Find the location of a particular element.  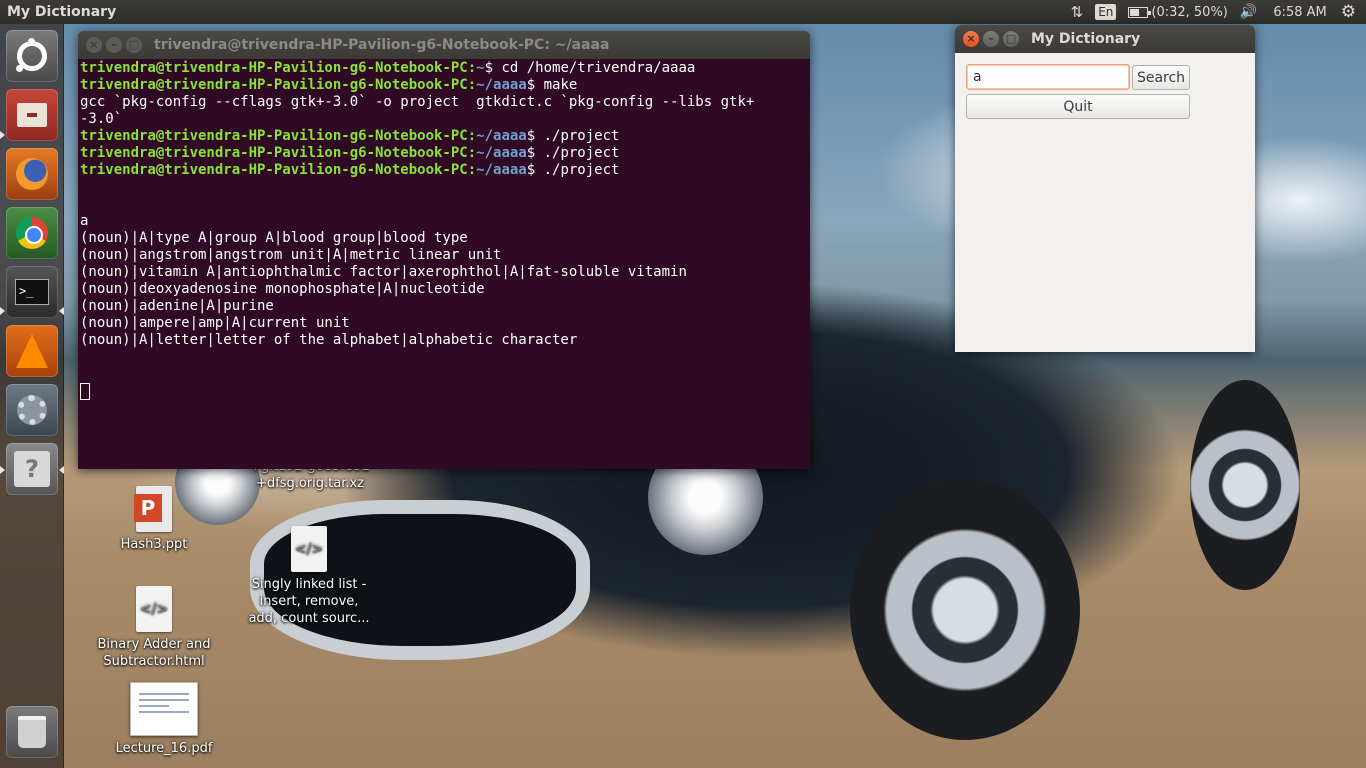

firefox-icon is located at coordinates (32, 174).